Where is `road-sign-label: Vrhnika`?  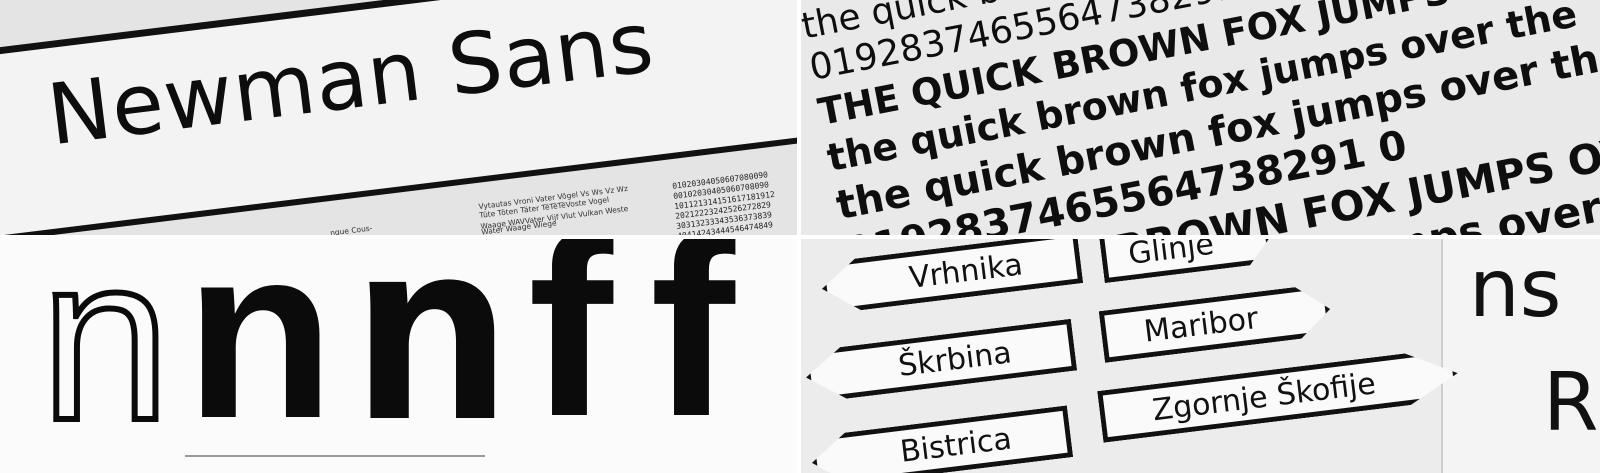
road-sign-label: Vrhnika is located at coordinates (966, 271).